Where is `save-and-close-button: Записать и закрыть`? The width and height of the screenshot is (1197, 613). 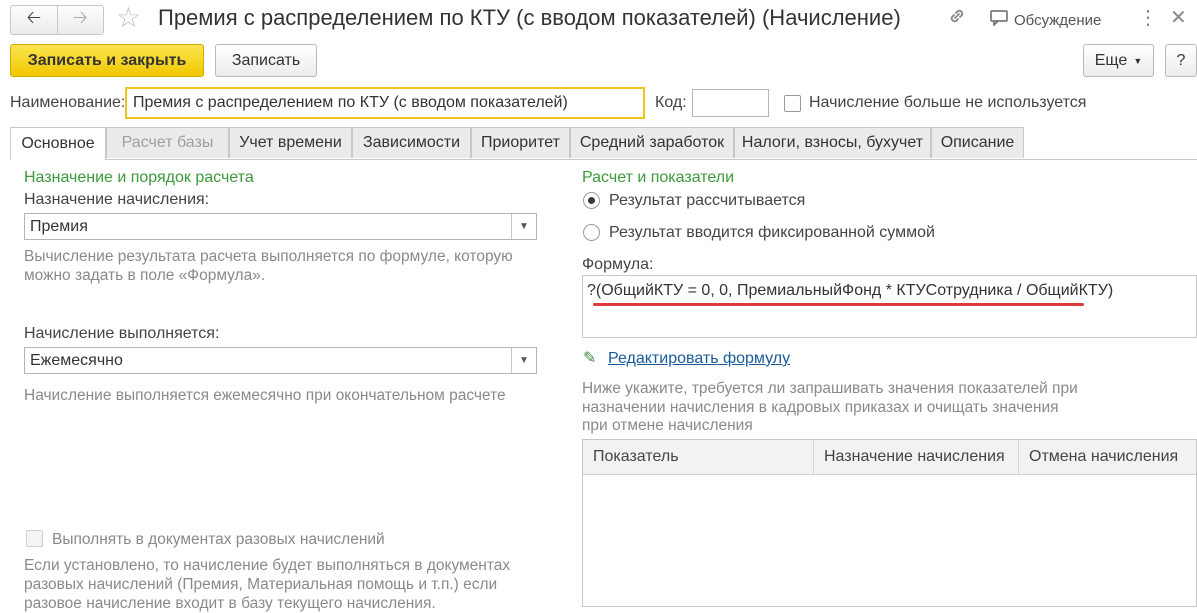 save-and-close-button: Записать и закрыть is located at coordinates (107, 60).